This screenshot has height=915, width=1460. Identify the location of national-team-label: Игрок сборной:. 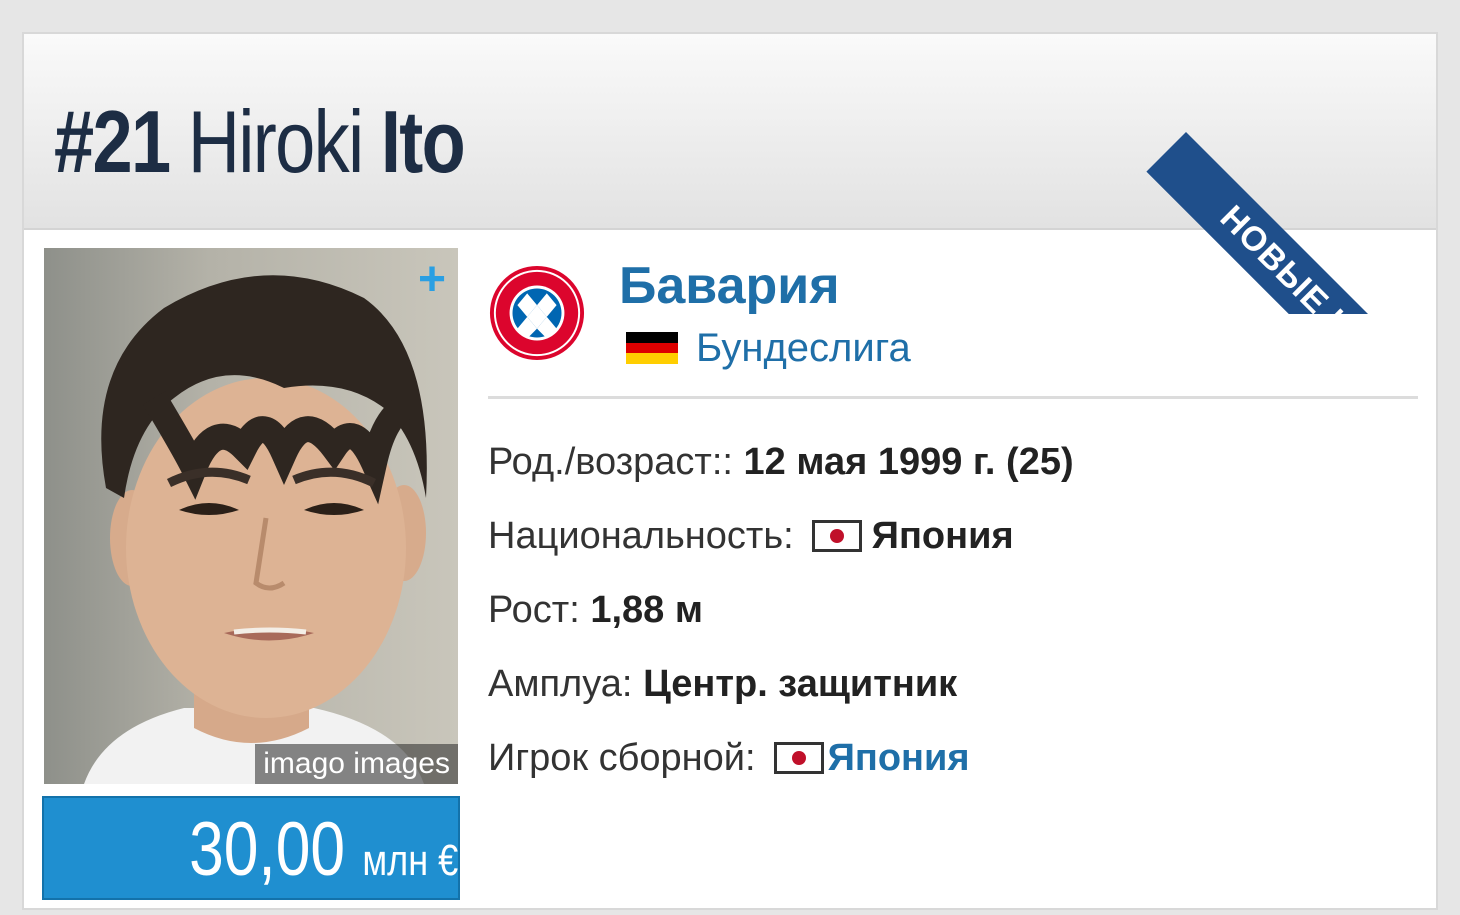
(622, 758).